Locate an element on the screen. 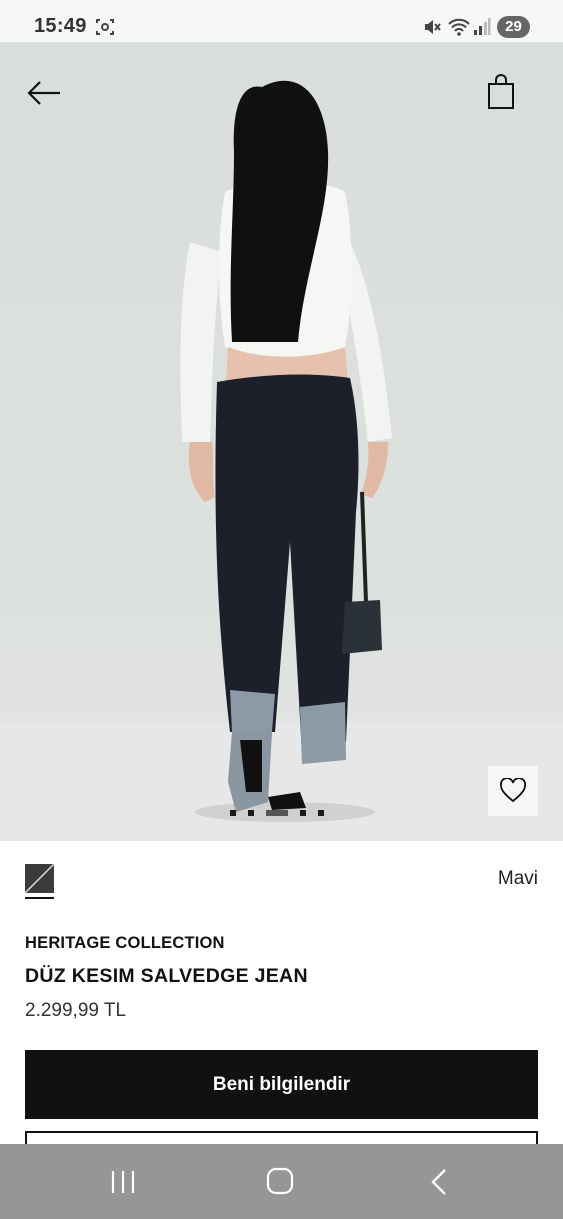 This screenshot has width=563, height=1219. system-navigation-bar is located at coordinates (281, 1181).